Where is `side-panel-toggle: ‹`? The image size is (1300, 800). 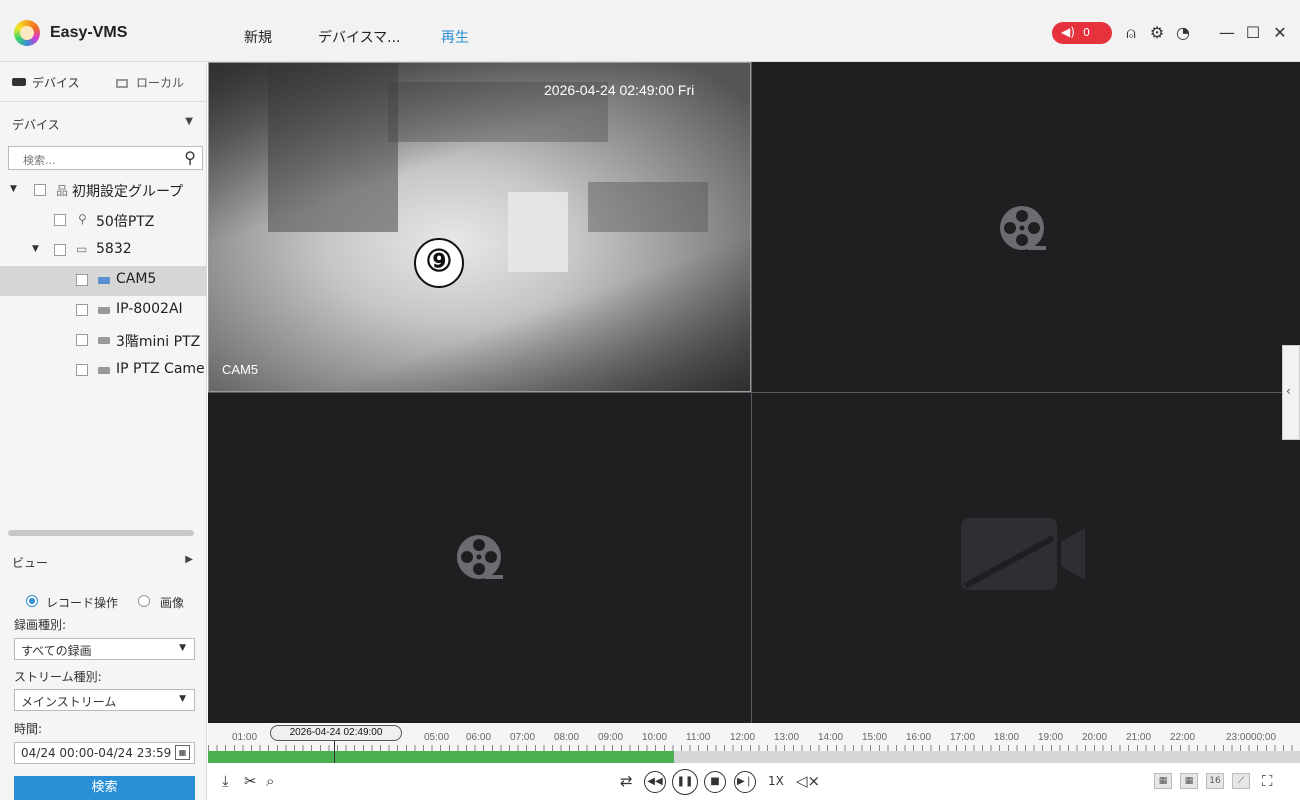
side-panel-toggle: ‹ is located at coordinates (1291, 392).